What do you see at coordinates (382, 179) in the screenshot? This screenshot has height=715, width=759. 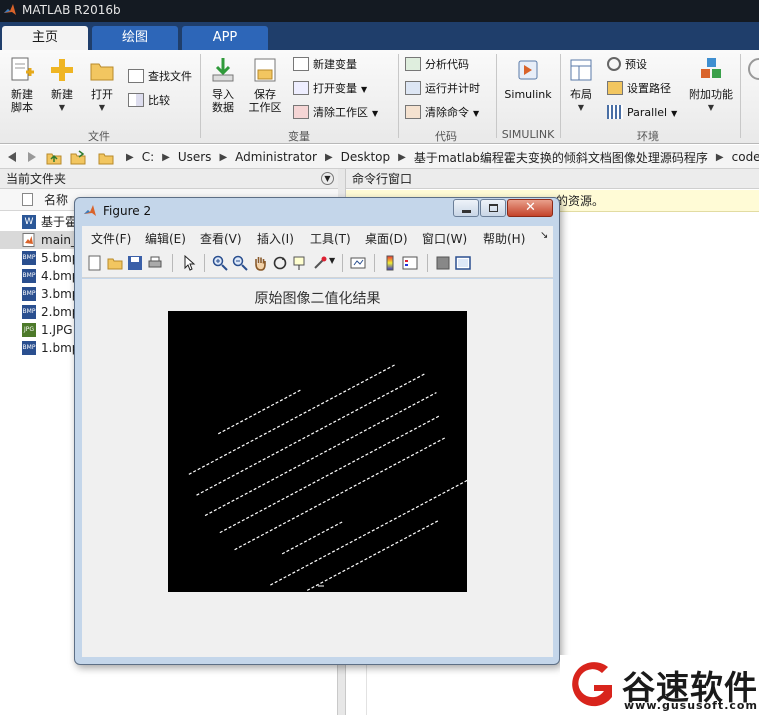 I see `command-window-title: 命令行窗口` at bounding box center [382, 179].